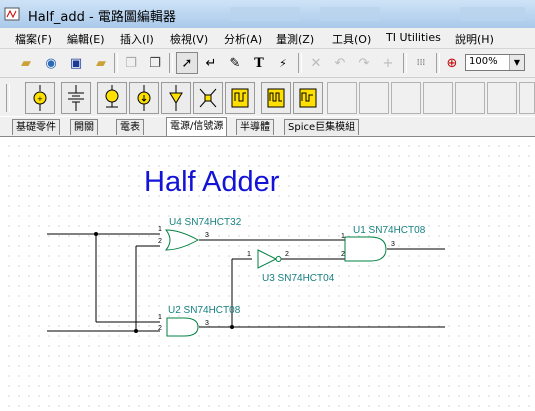 This screenshot has width=535, height=411. I want to click on menu-file: 檔案(F), so click(33, 39).